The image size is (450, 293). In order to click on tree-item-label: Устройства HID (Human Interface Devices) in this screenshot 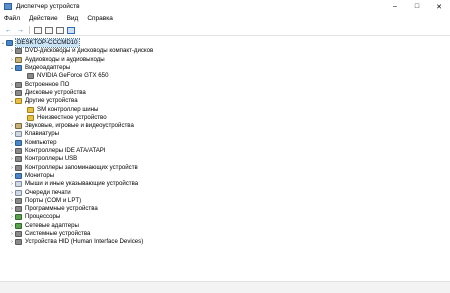, I will do `click(84, 242)`.